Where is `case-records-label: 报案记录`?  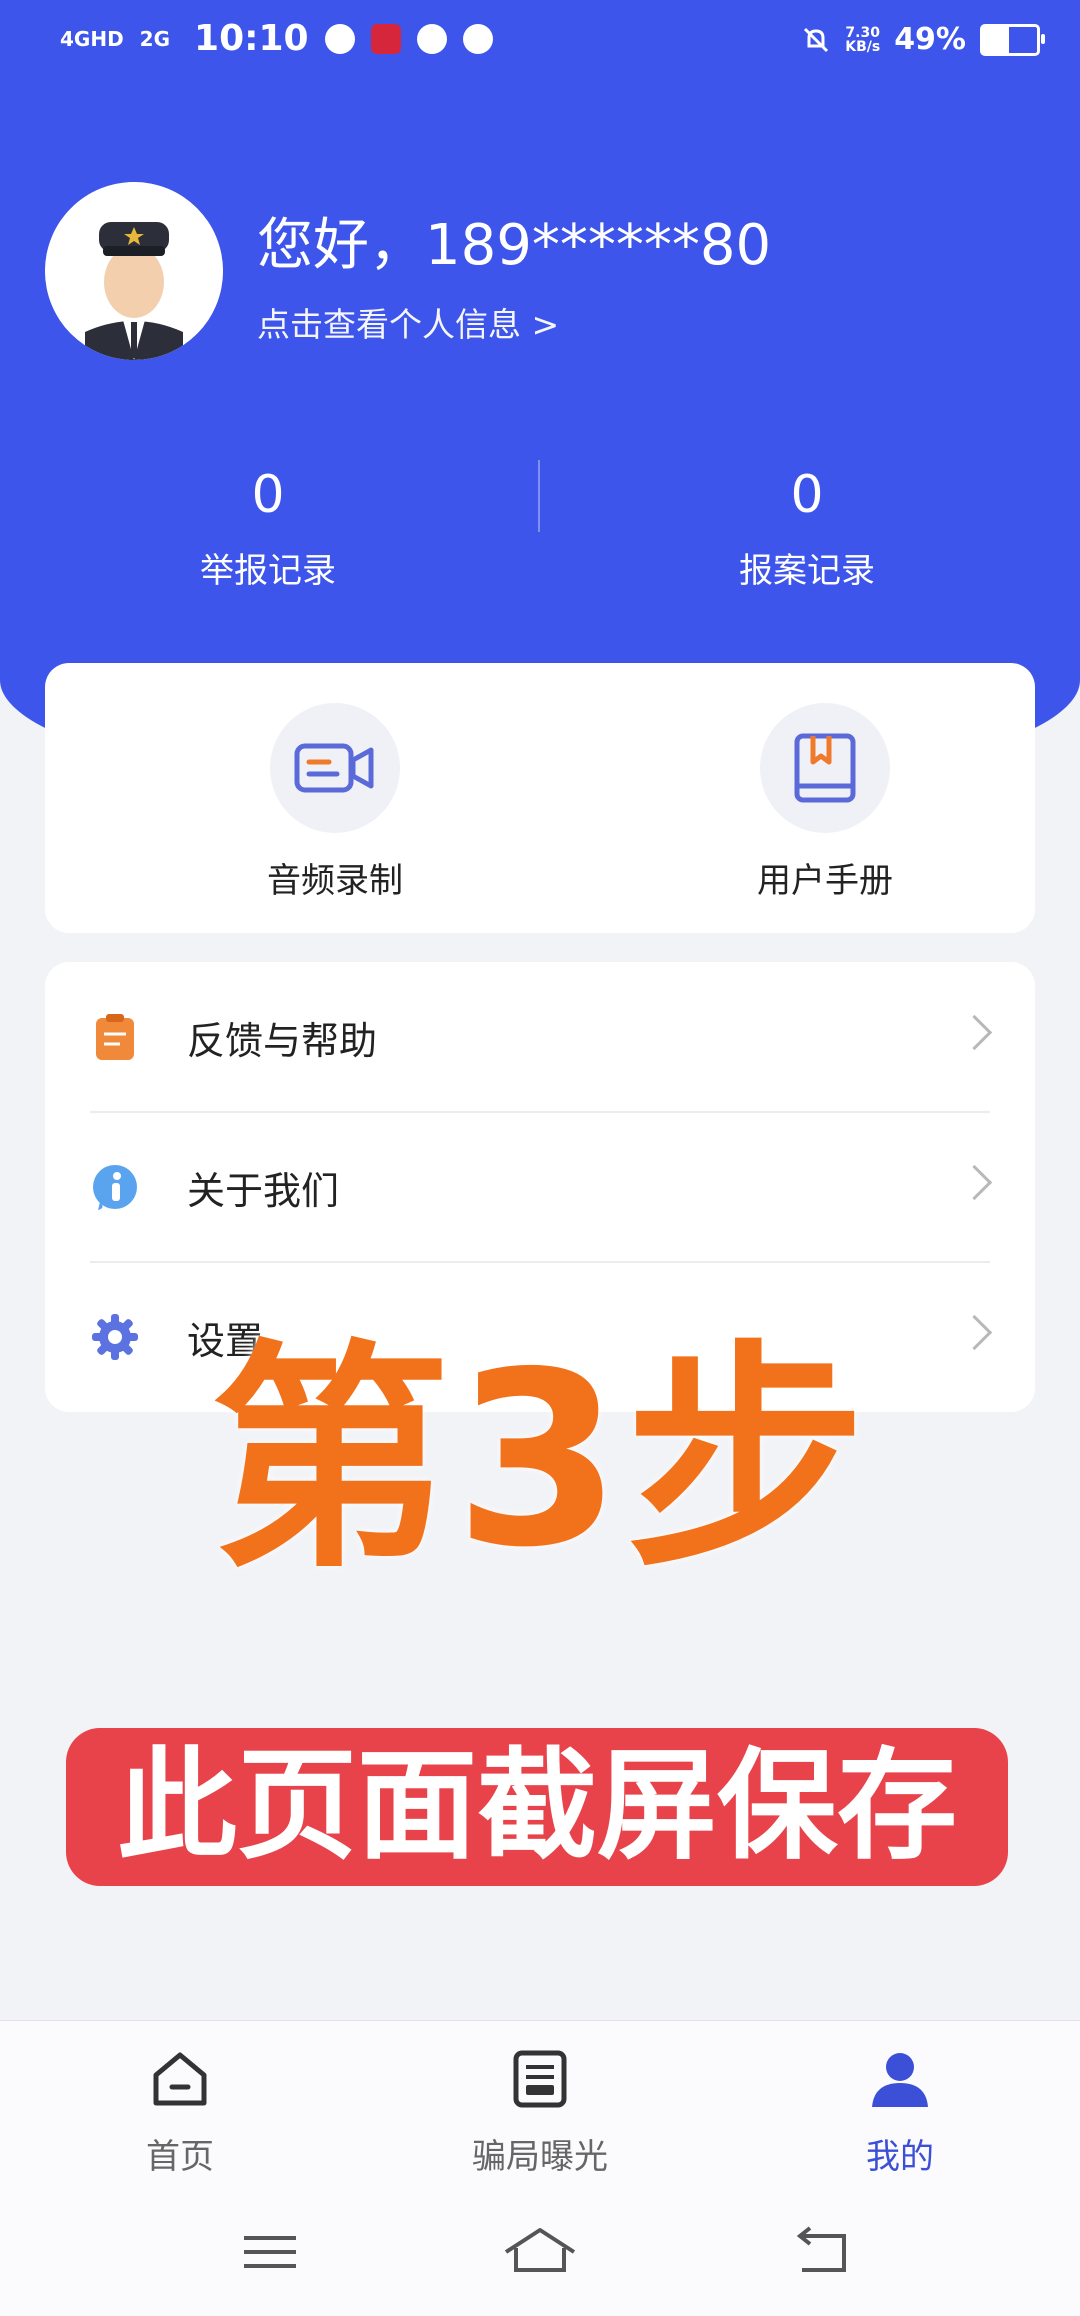 case-records-label: 报案记录 is located at coordinates (807, 571).